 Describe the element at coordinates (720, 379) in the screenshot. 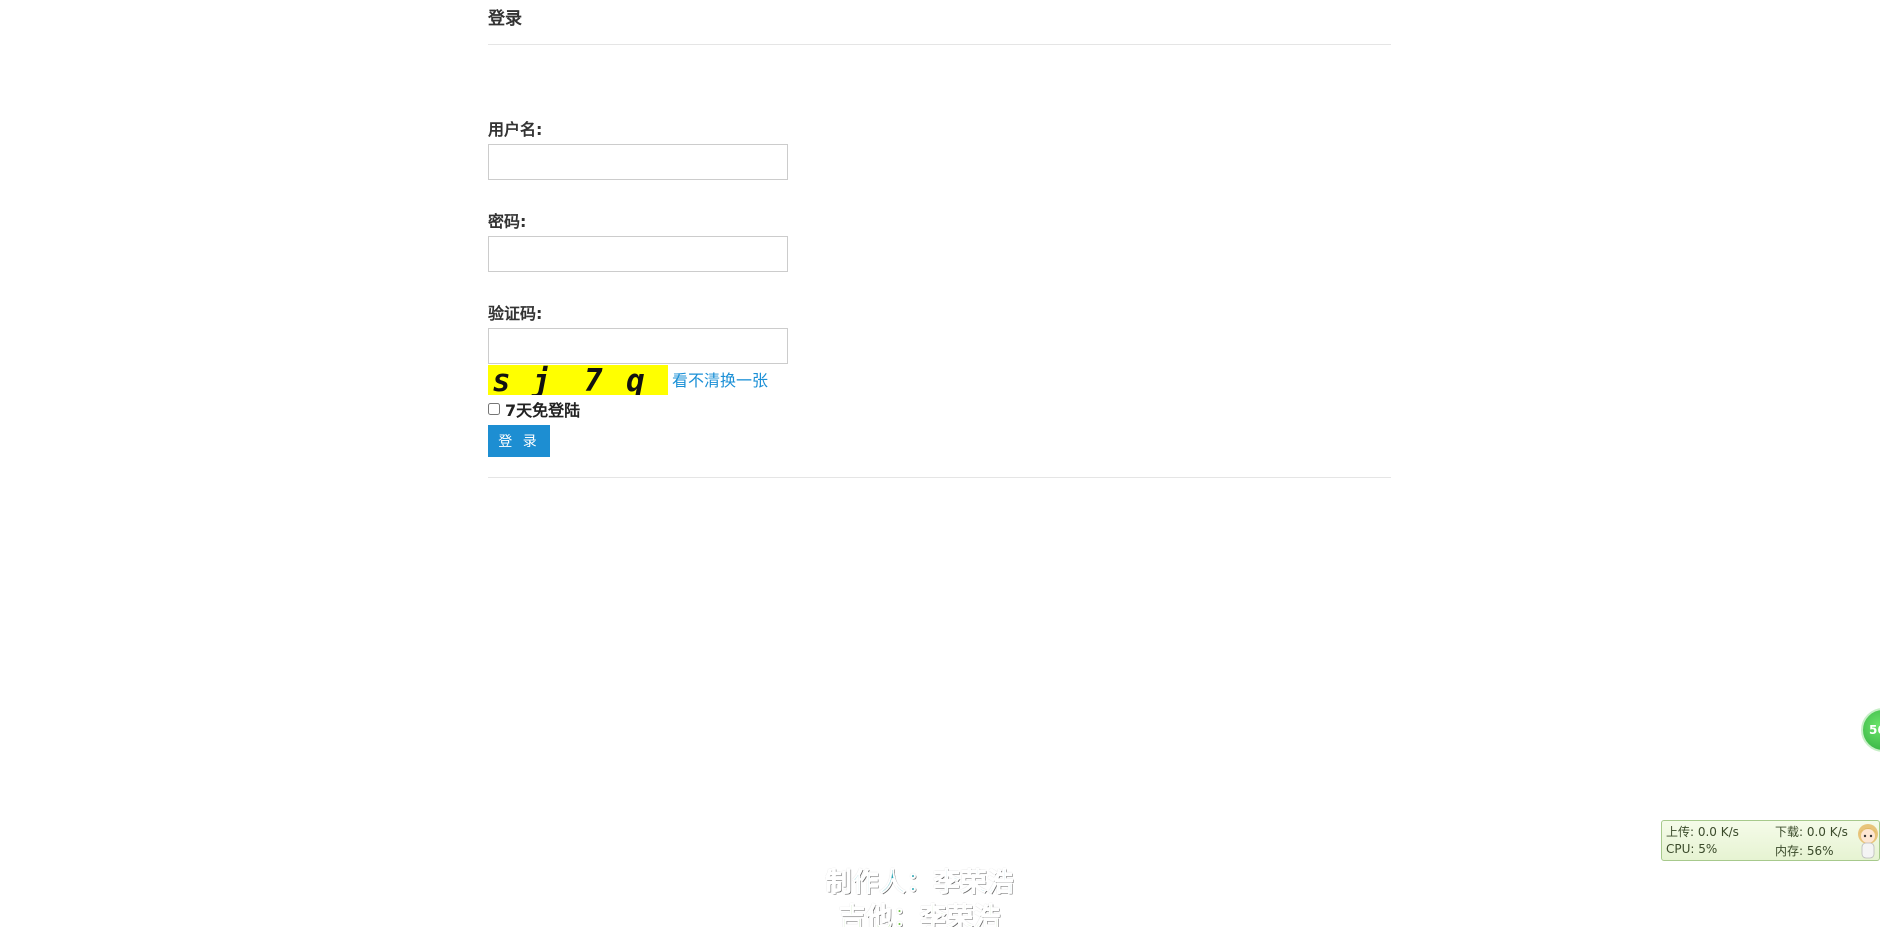

I see `captcha-refresh-link: 看不清换一张` at that location.